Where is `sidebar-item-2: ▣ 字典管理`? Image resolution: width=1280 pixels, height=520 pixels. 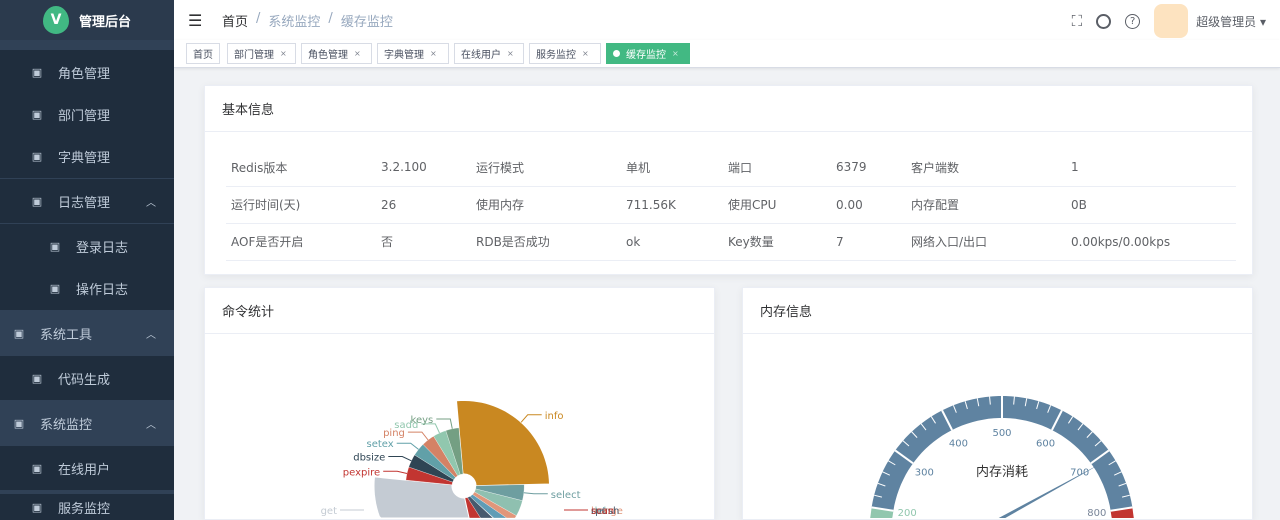 sidebar-item-2: ▣ 字典管理 is located at coordinates (87, 156).